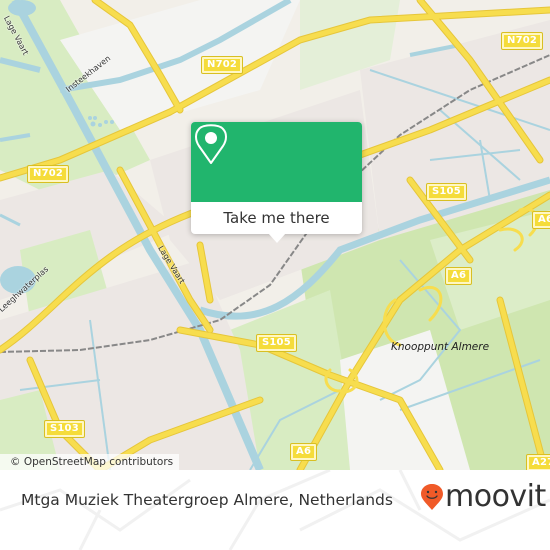  Describe the element at coordinates (90, 462) in the screenshot. I see `map-attribution: © OpenStreetMap contributors` at that location.